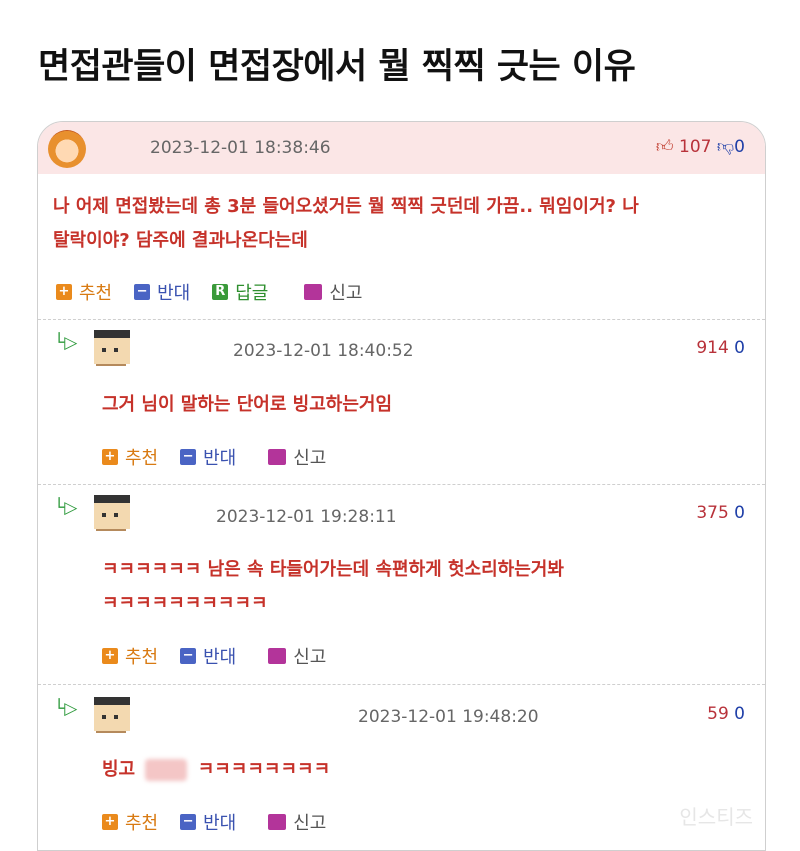 The image size is (800, 851). I want to click on post-timestamp: 2023-12-01 18:38:46, so click(240, 148).